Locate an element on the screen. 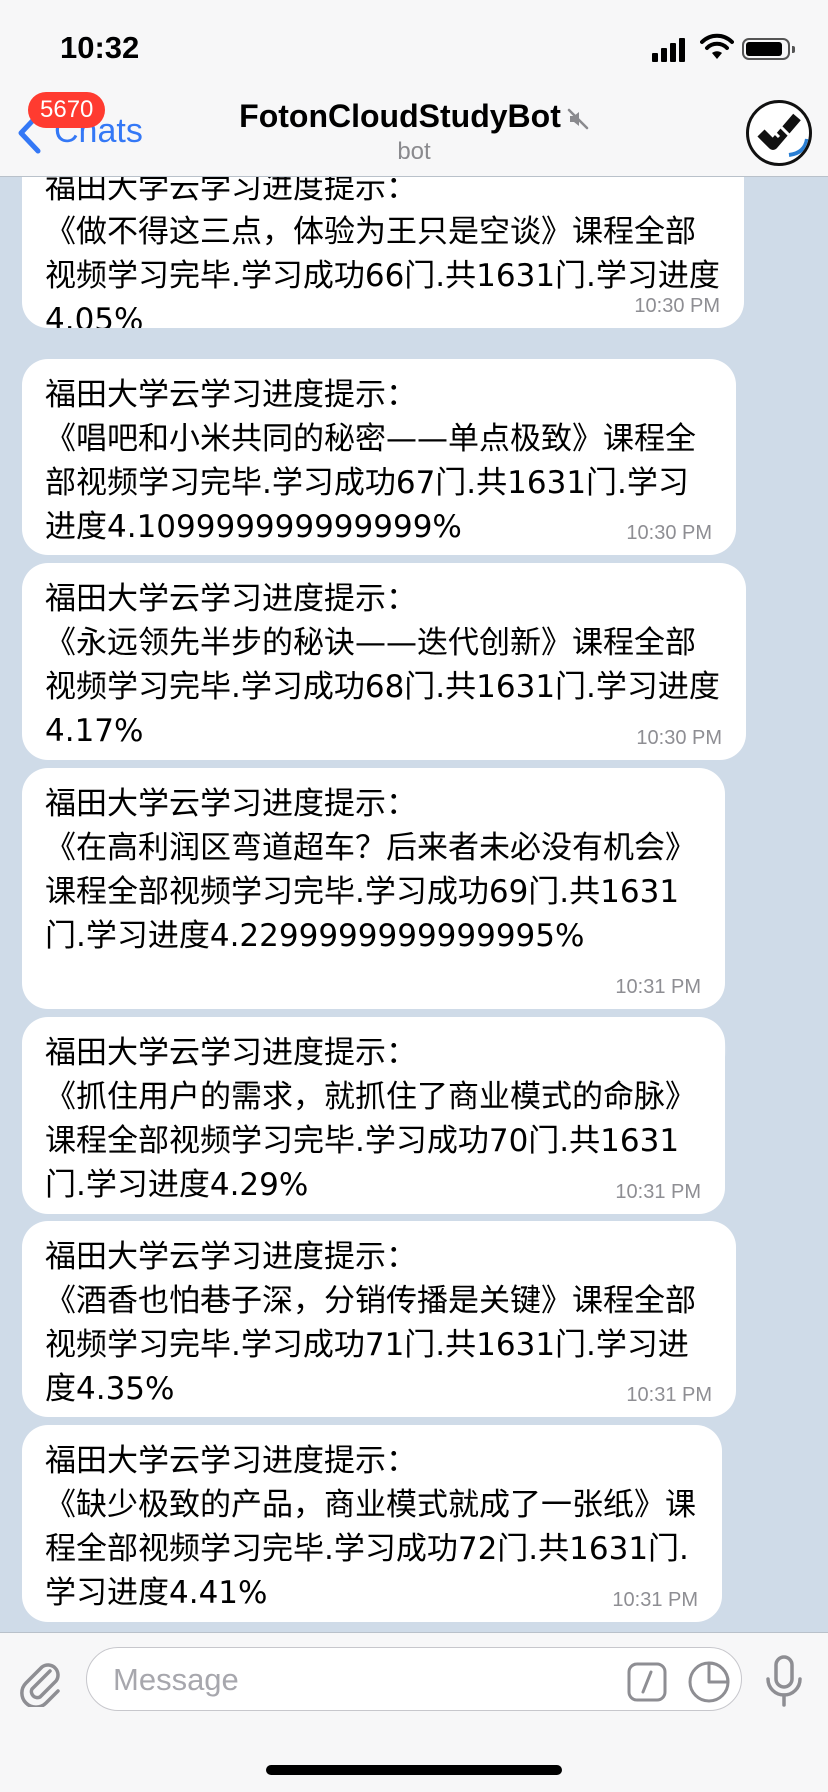 The width and height of the screenshot is (828, 1792). home-indicator is located at coordinates (414, 1770).